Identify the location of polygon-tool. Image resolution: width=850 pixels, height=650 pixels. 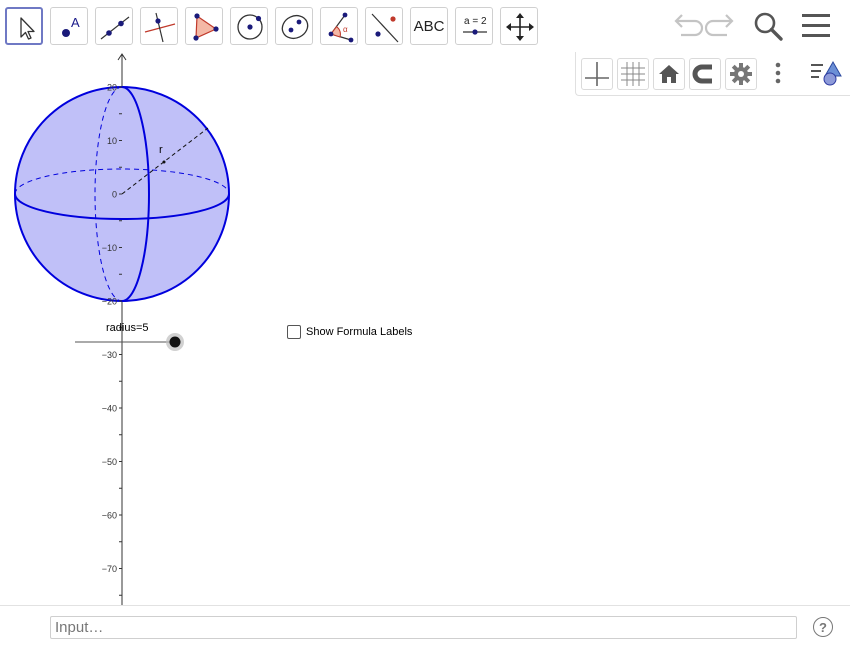
(204, 26).